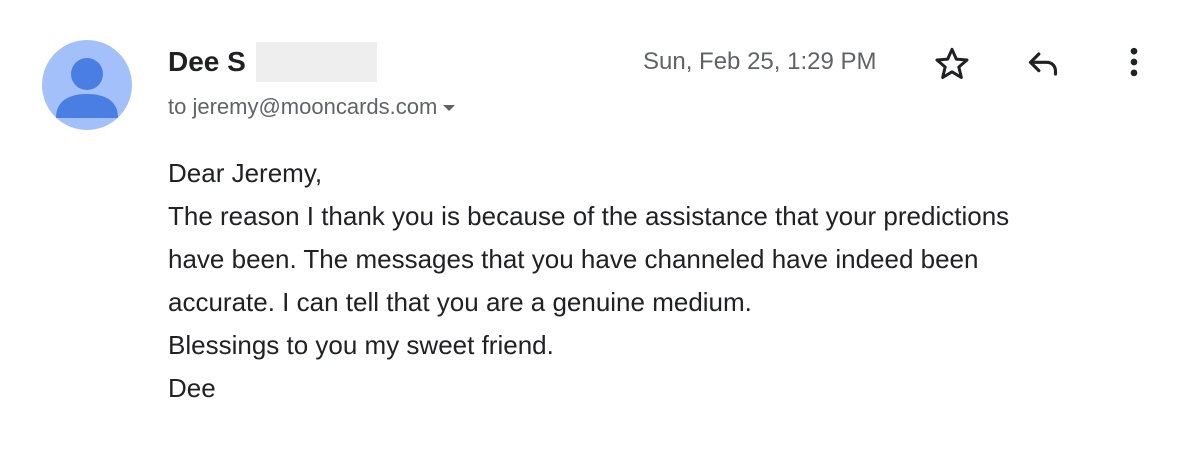 Image resolution: width=1200 pixels, height=455 pixels. I want to click on more-options-button, so click(1134, 62).